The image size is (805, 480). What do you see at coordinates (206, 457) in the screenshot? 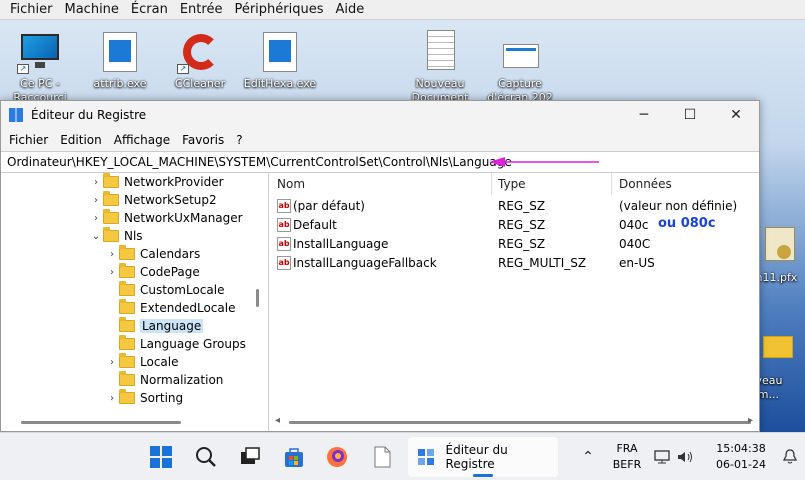
I see `search-button` at bounding box center [206, 457].